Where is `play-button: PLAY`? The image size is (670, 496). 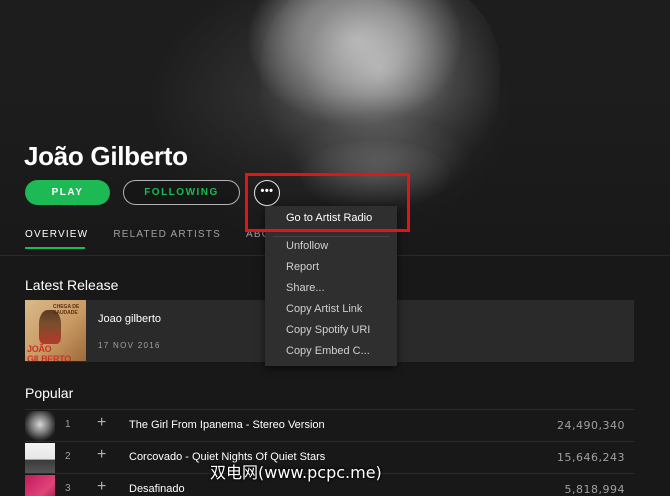 play-button: PLAY is located at coordinates (67, 192).